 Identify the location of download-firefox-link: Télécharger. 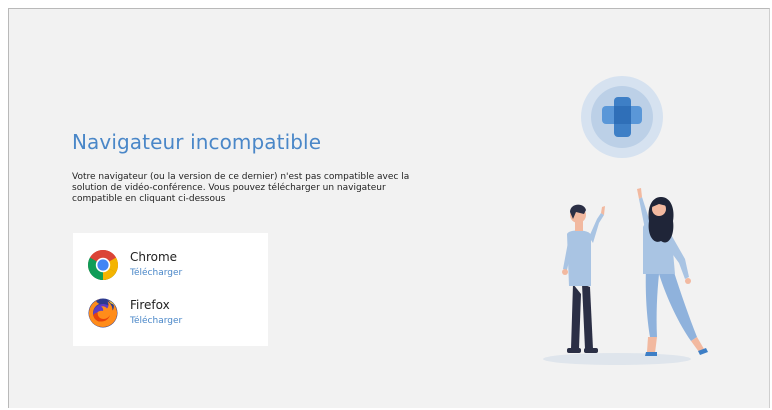
(156, 321).